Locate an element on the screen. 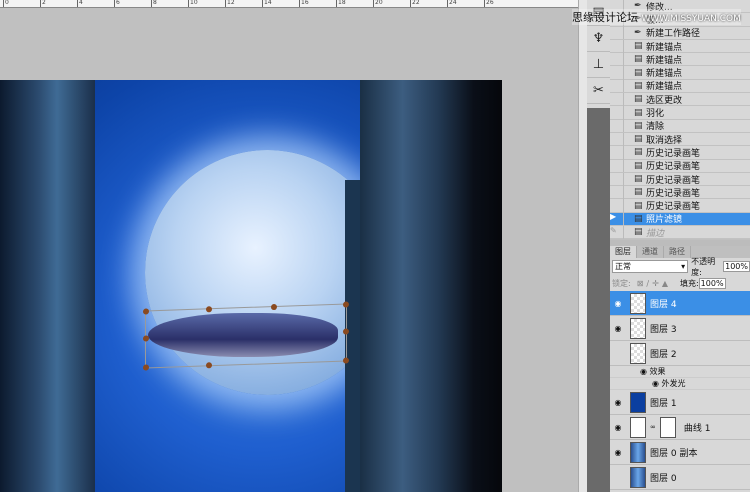 The image size is (750, 492). blend-mode-select: 正常 ▾ is located at coordinates (650, 266).